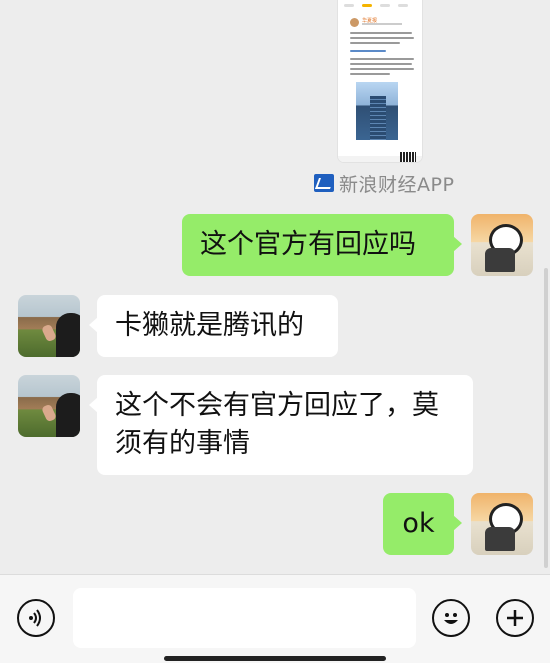  I want to click on card-author-meta, so click(382, 24).